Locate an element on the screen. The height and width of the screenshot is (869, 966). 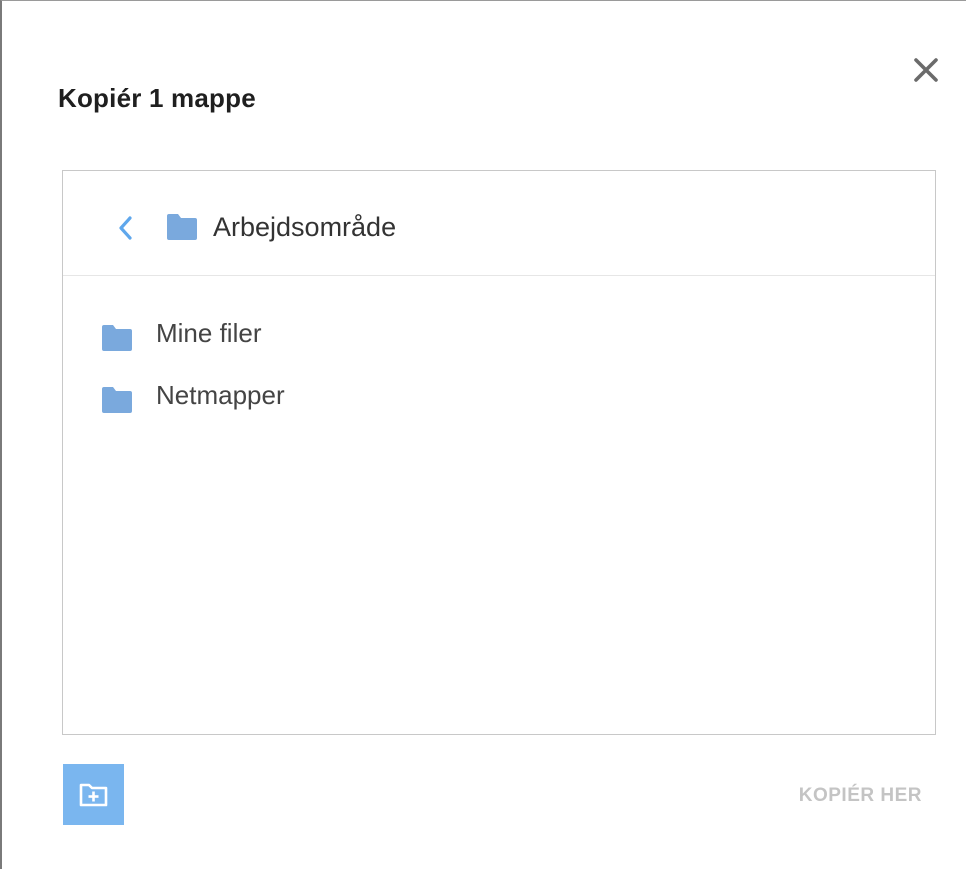
list-item: Mine filer is located at coordinates (499, 337).